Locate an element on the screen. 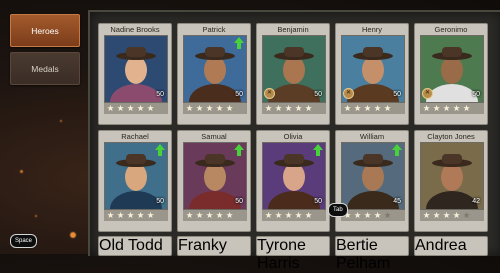 The height and width of the screenshot is (273, 500). hero-name: Geronimo is located at coordinates (451, 29).